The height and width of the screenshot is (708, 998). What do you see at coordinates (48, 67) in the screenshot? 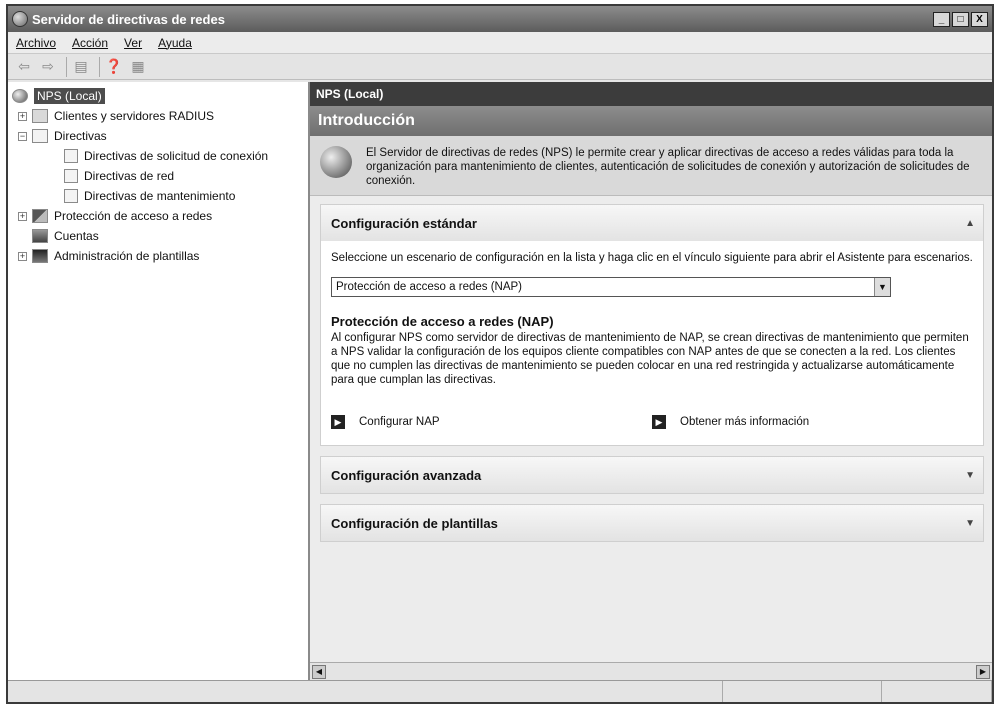
I see `forward-arrow-icon: ⇨` at bounding box center [48, 67].